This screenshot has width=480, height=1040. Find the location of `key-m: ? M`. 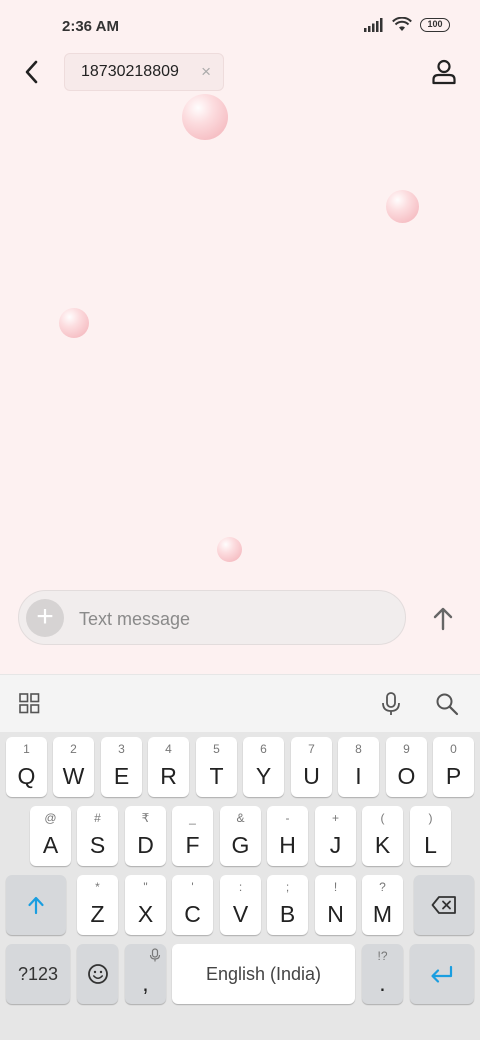

key-m: ? M is located at coordinates (382, 905).